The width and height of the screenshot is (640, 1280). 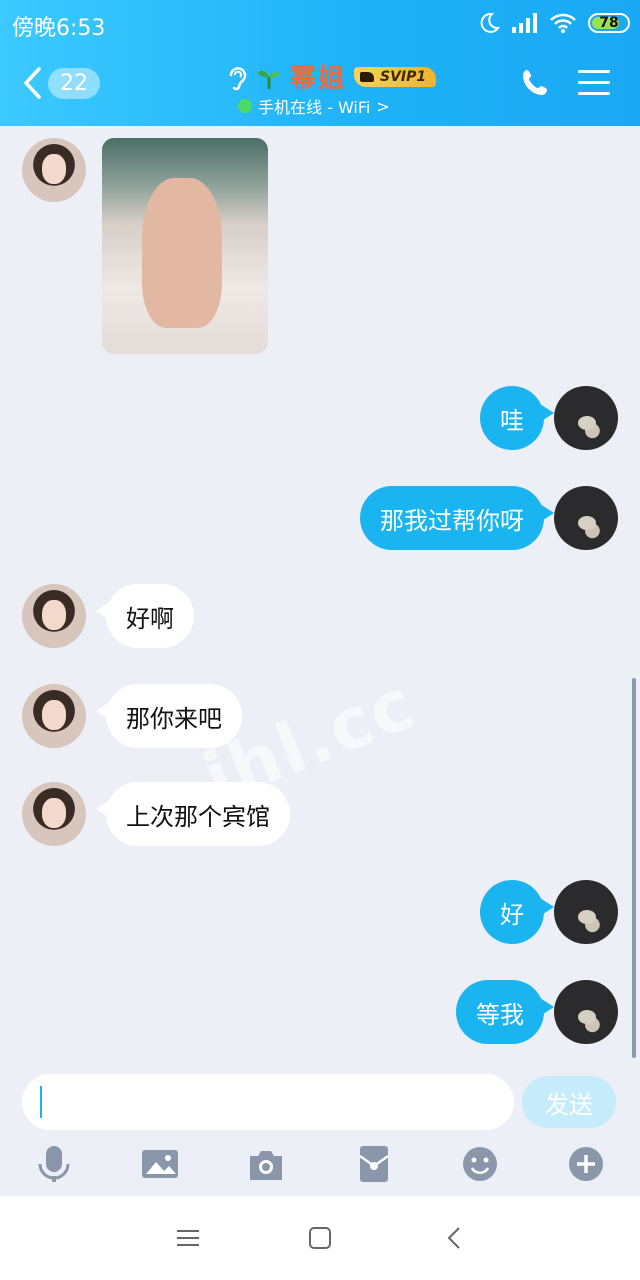 What do you see at coordinates (320, 1164) in the screenshot?
I see `input-toolbar` at bounding box center [320, 1164].